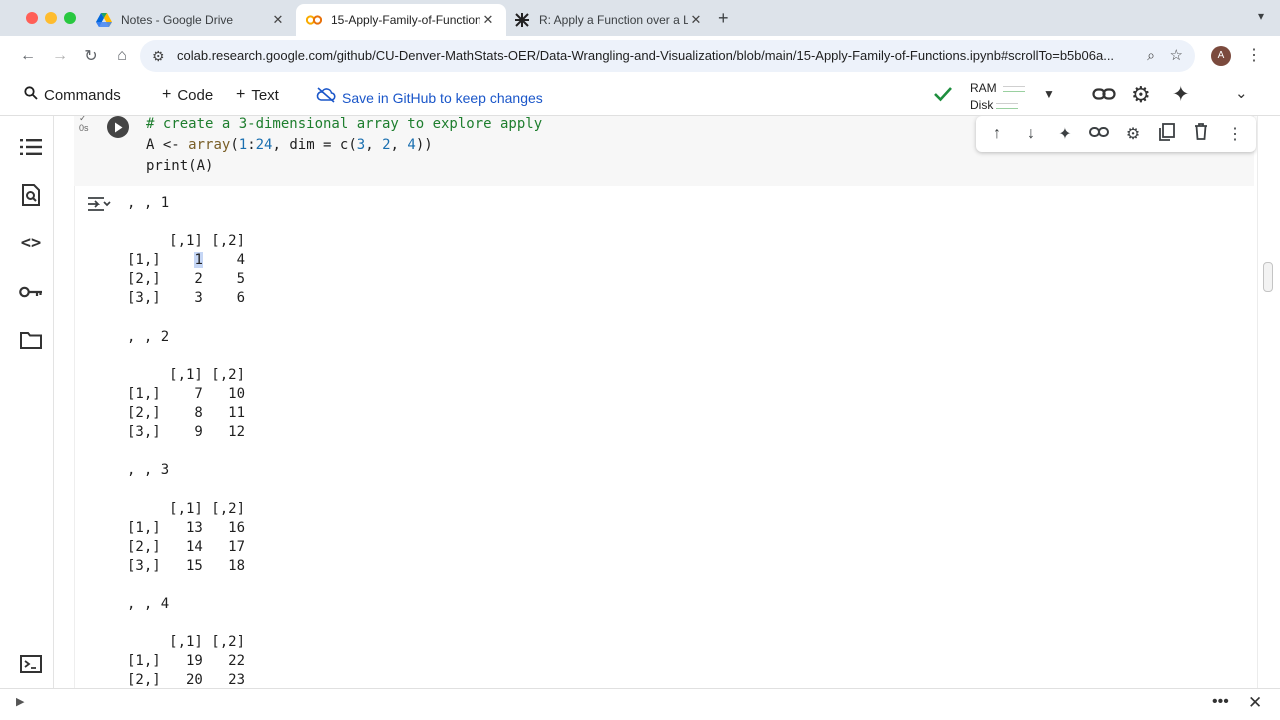 Image resolution: width=1280 pixels, height=720 pixels. I want to click on matrix-row: [1,] 7 10, so click(186, 393).